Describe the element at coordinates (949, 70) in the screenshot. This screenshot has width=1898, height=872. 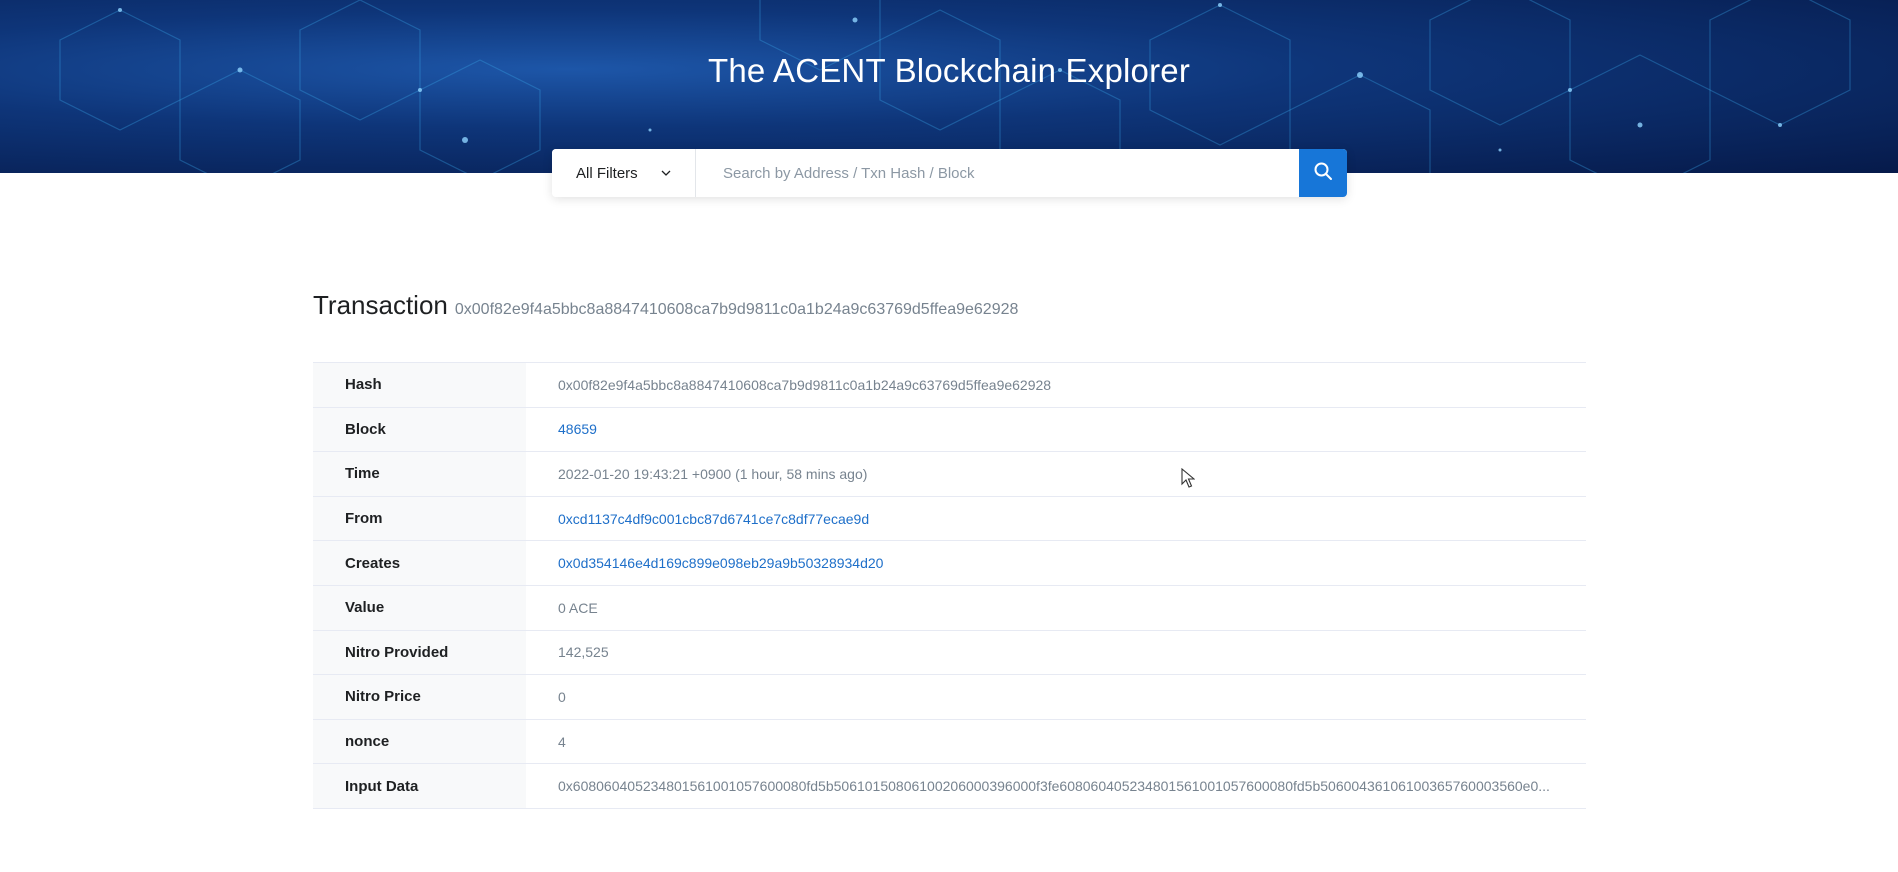
I see `page-title: The ACENT Blockchain Explorer` at that location.